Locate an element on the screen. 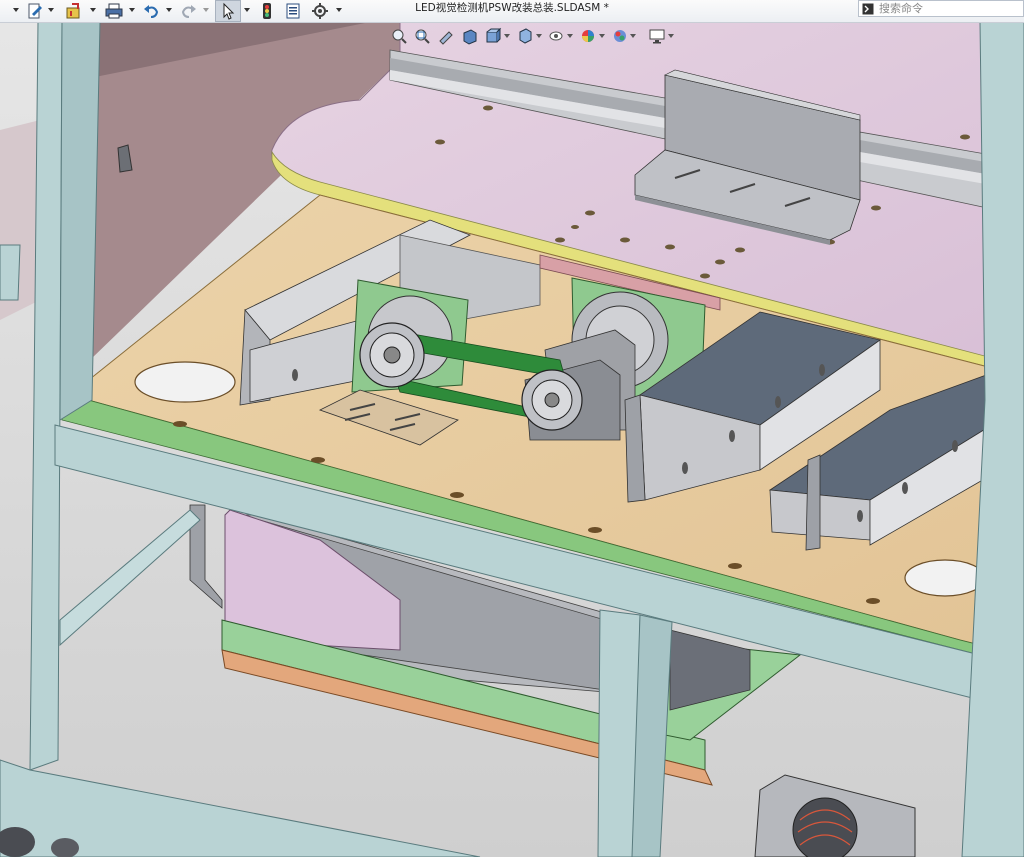 The image size is (1024, 857). new-document-button is located at coordinates (35, 11).